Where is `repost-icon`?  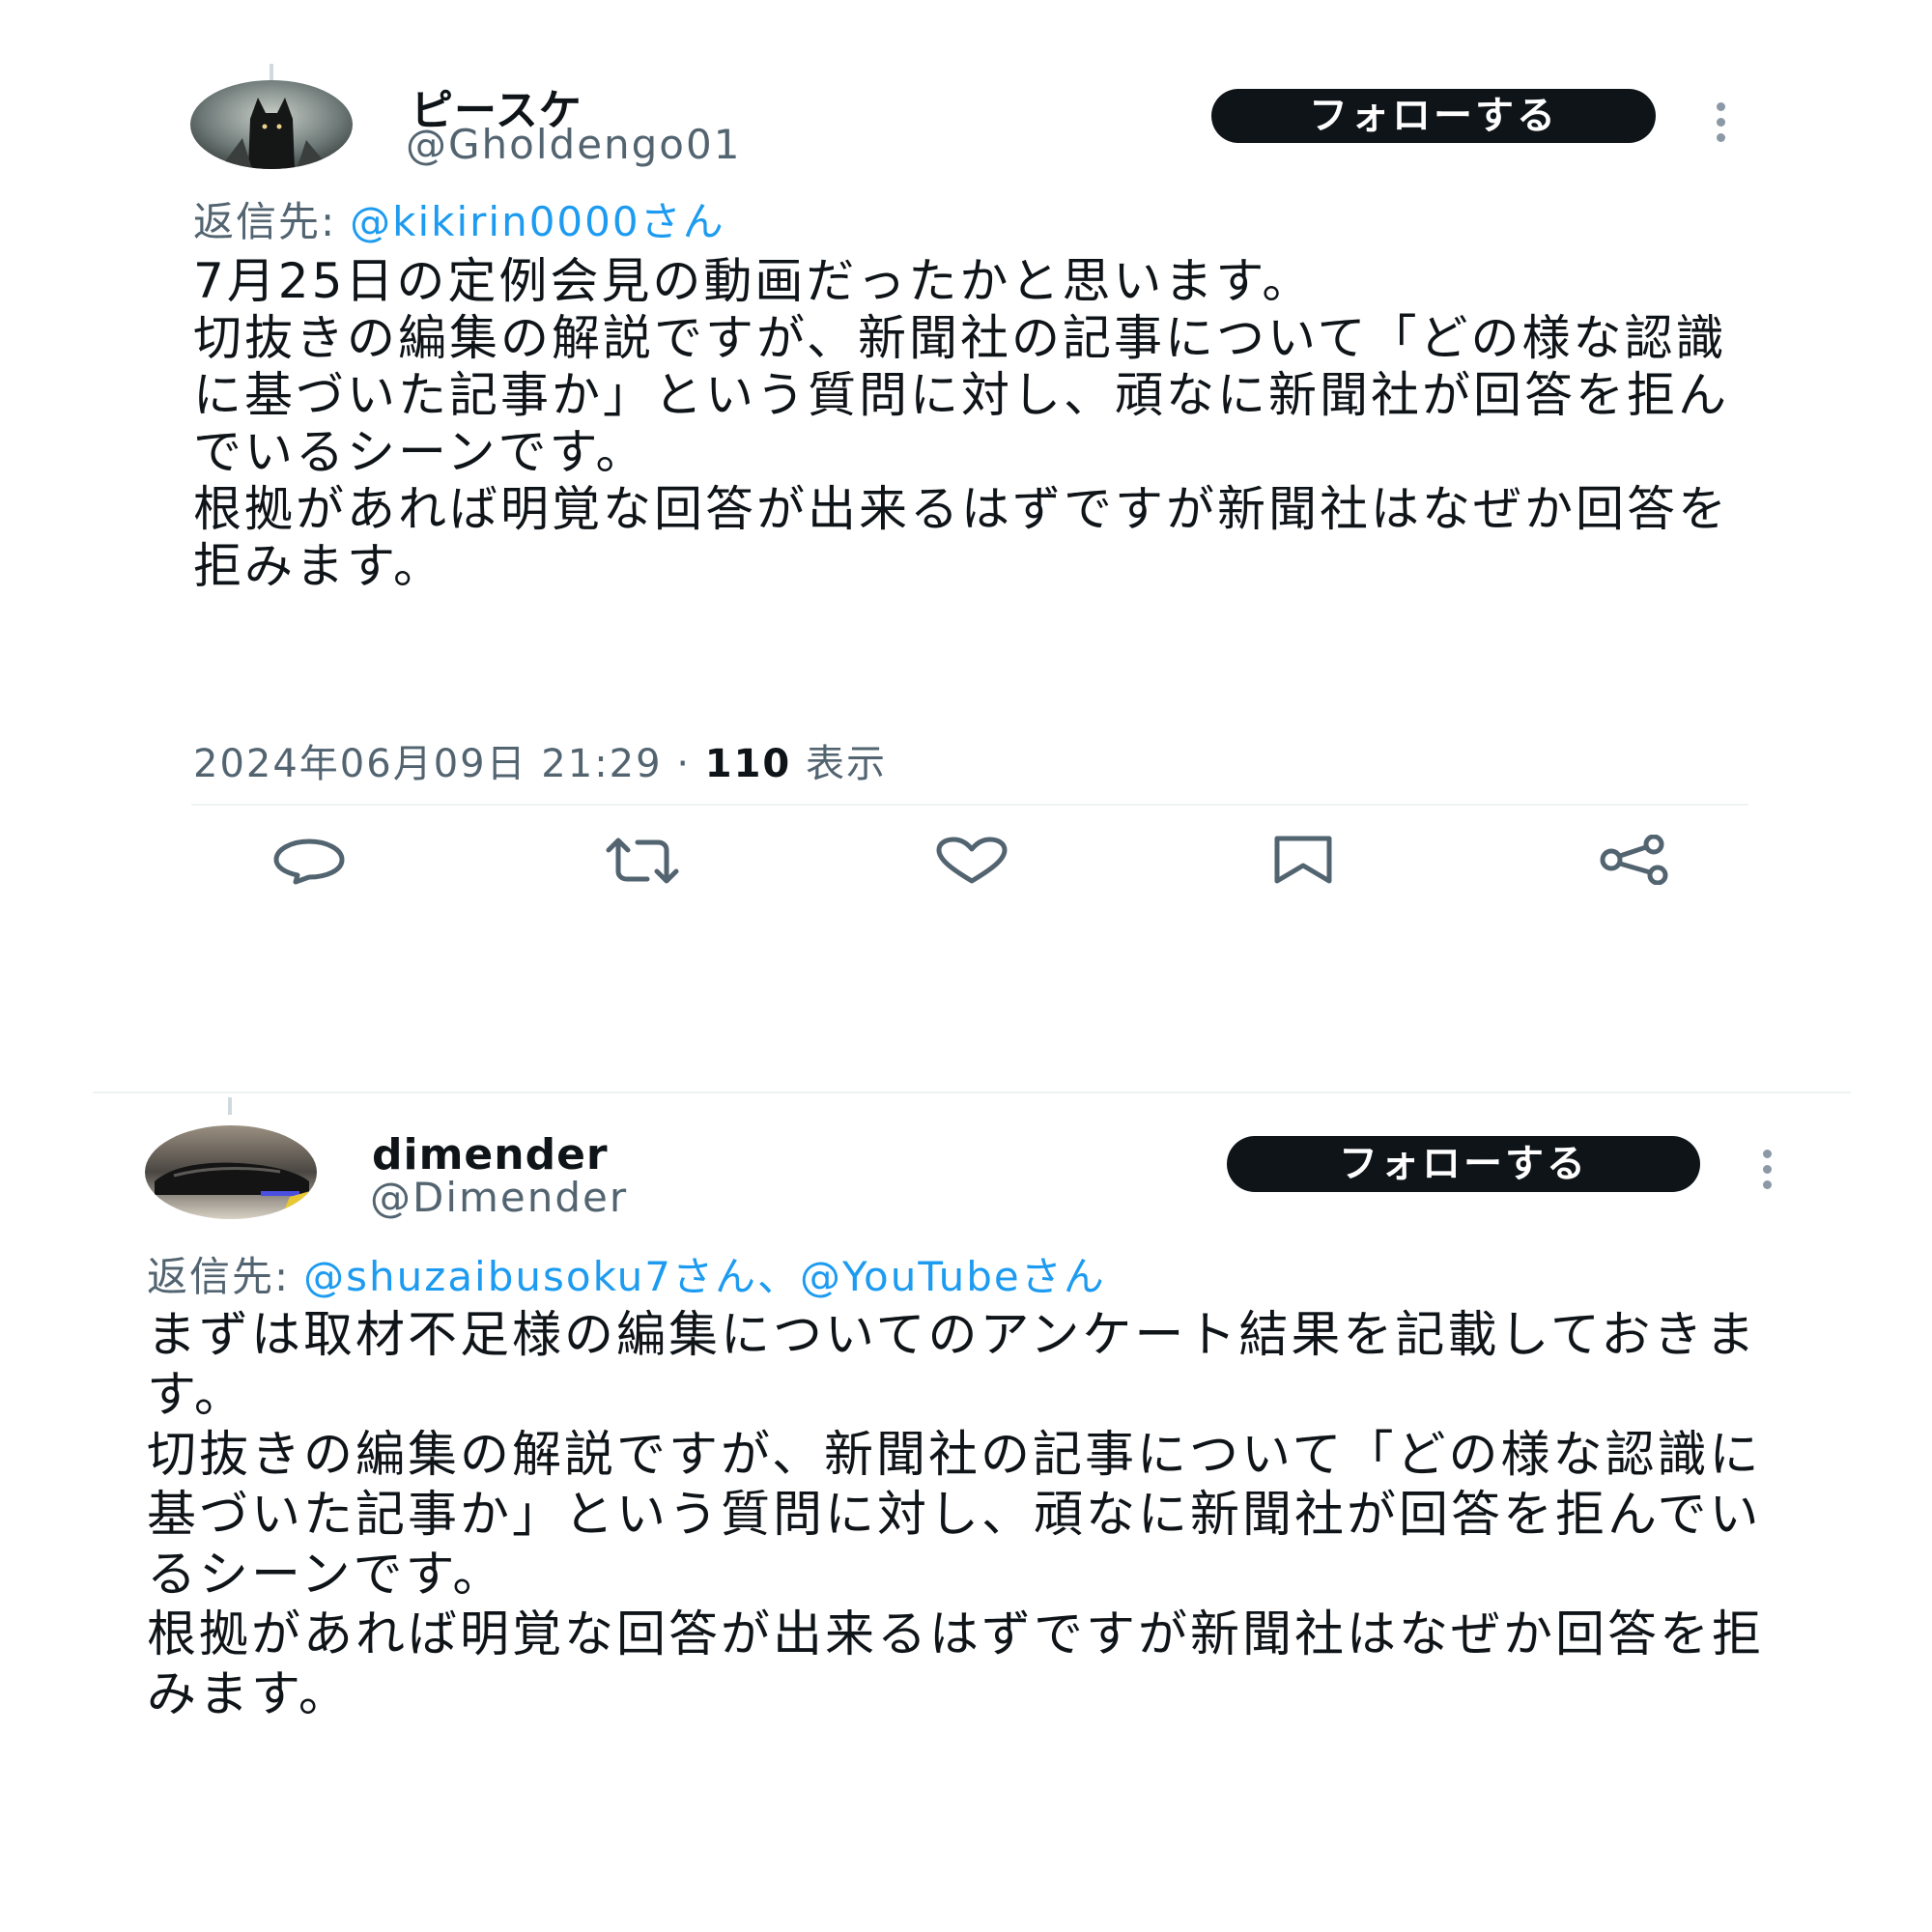
repost-icon is located at coordinates (642, 861).